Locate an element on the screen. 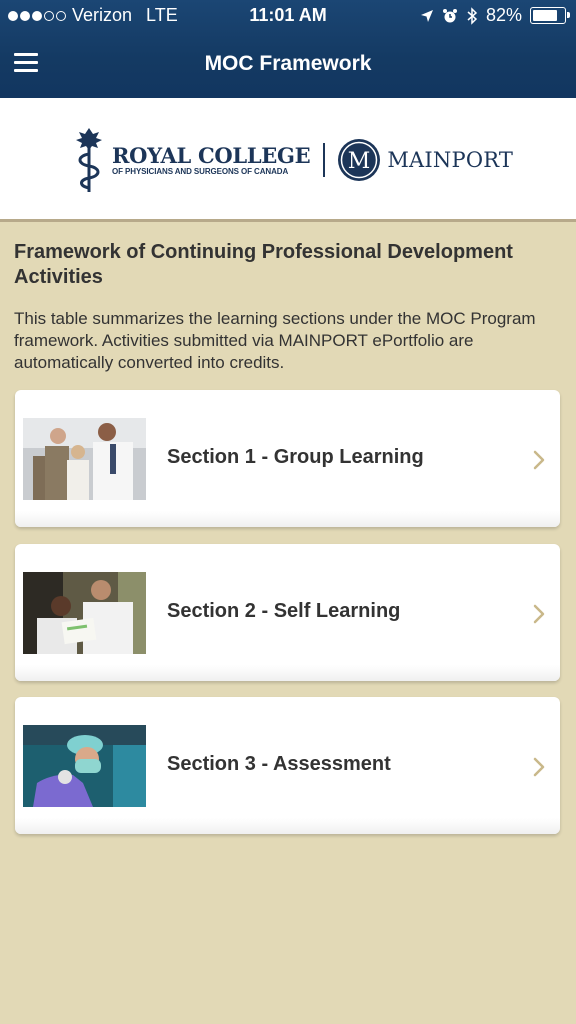 Image resolution: width=576 pixels, height=1024 pixels. royal-college-subtitle: OF PHYSICIANS AND SURGEONS OF CANADA is located at coordinates (200, 171).